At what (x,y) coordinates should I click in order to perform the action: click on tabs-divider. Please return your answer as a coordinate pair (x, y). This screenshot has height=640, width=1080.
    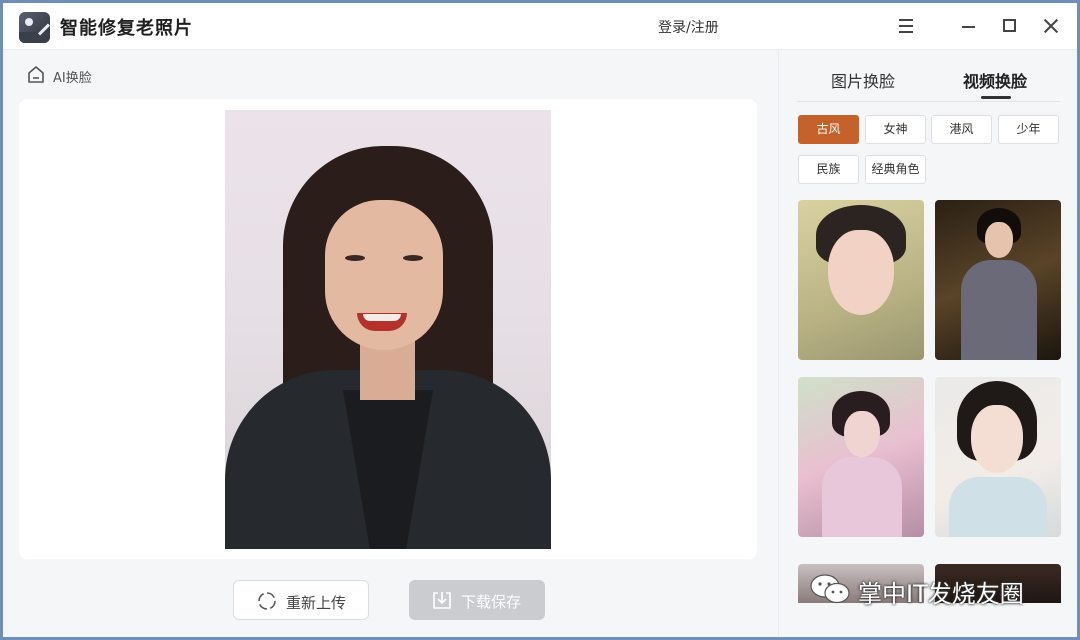
    Looking at the image, I should click on (928, 101).